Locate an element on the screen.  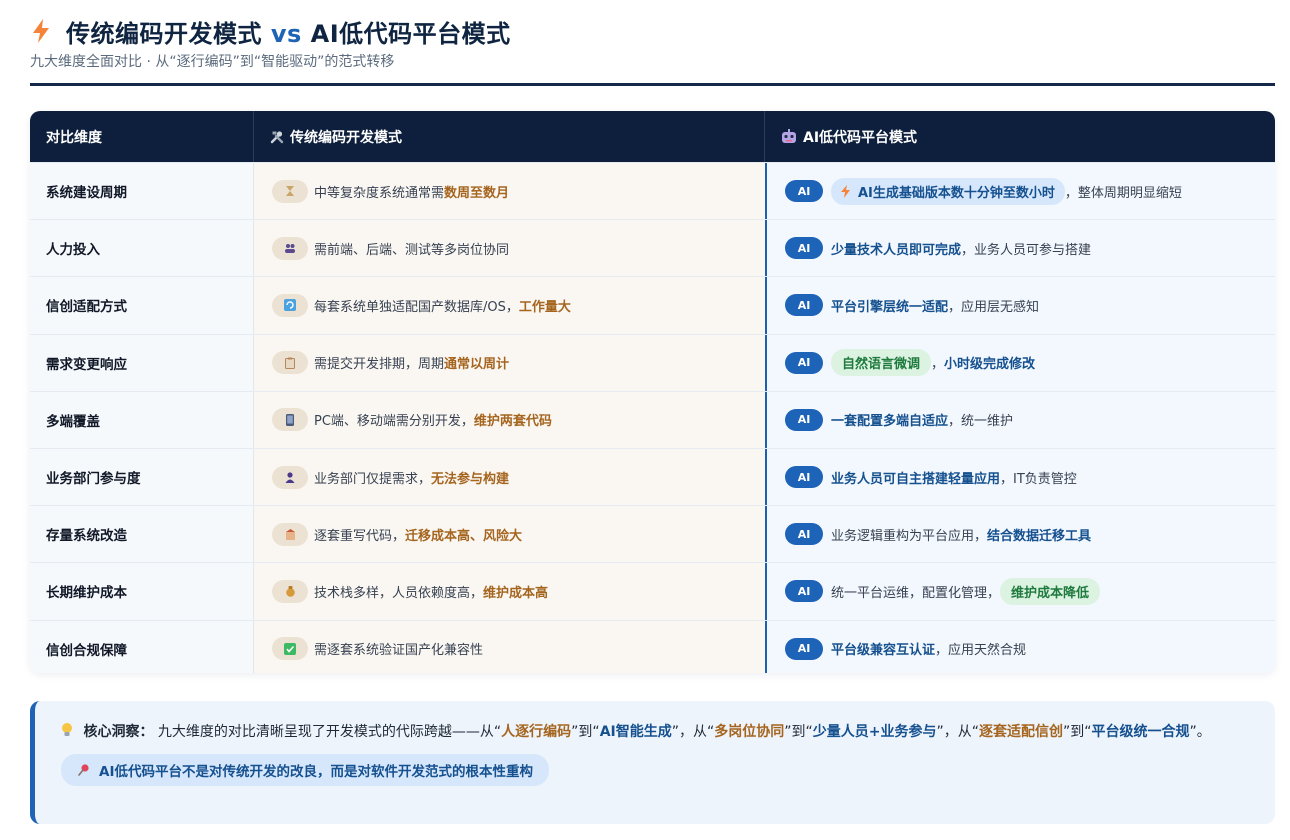
traditional-text: 逐套重写代码， is located at coordinates (360, 536).